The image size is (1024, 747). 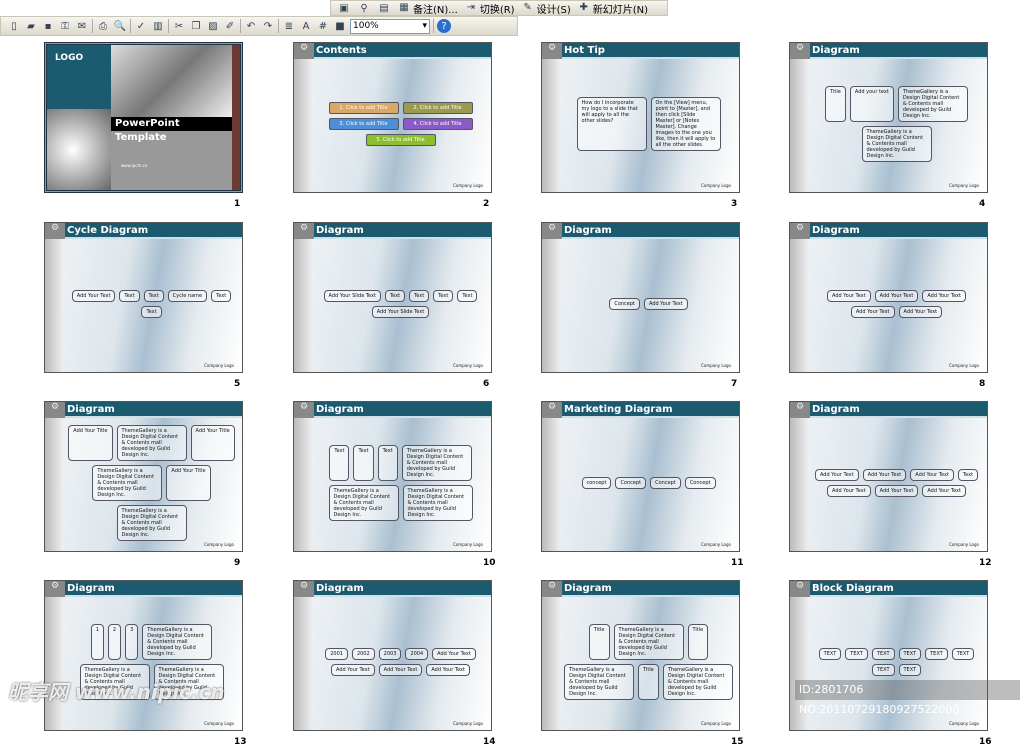 I want to click on slide-thumbnail: Diagram ⚙ Concept Add Your Text Company Logo, so click(x=640, y=297).